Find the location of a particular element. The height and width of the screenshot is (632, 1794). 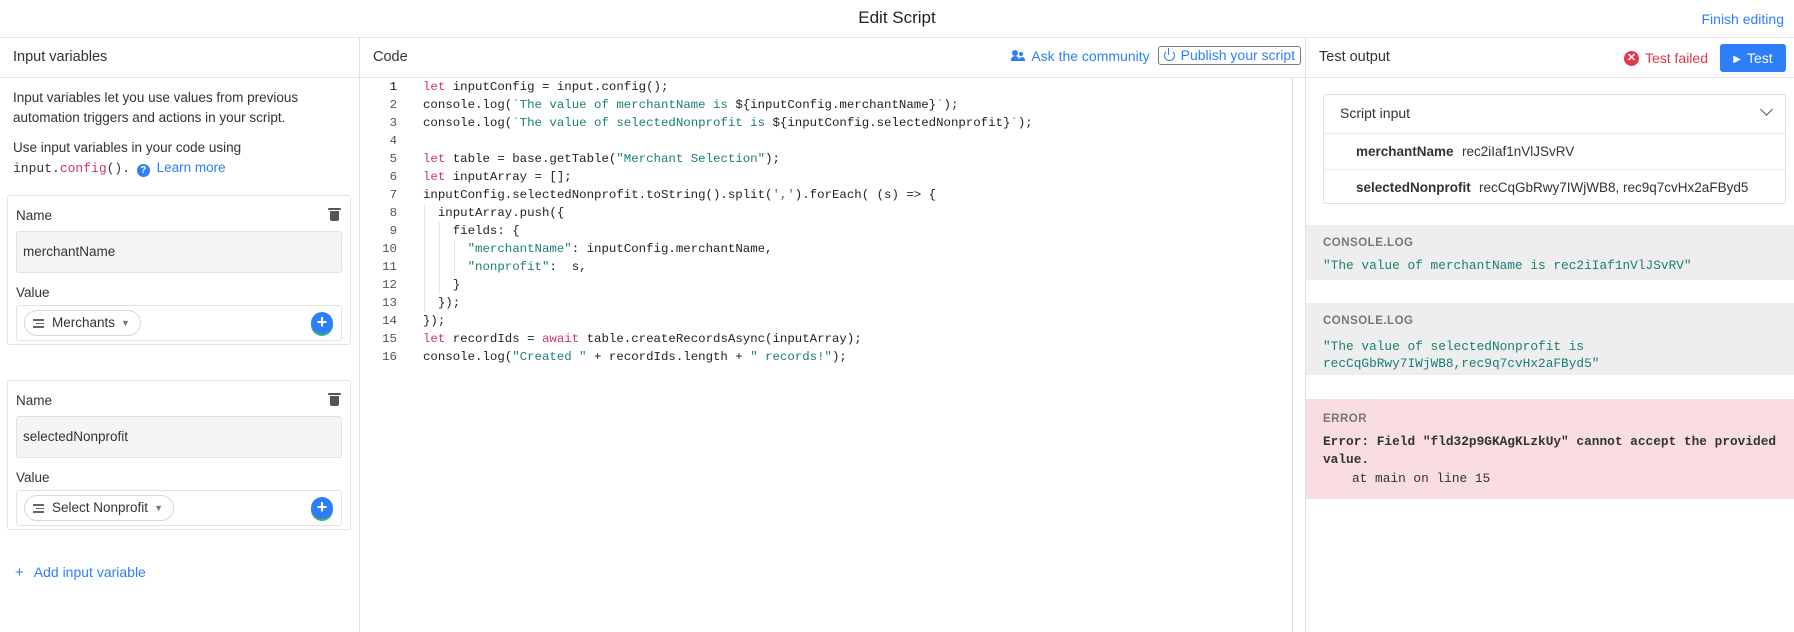

value-token-pill: Merchants ▼ is located at coordinates (82, 323).